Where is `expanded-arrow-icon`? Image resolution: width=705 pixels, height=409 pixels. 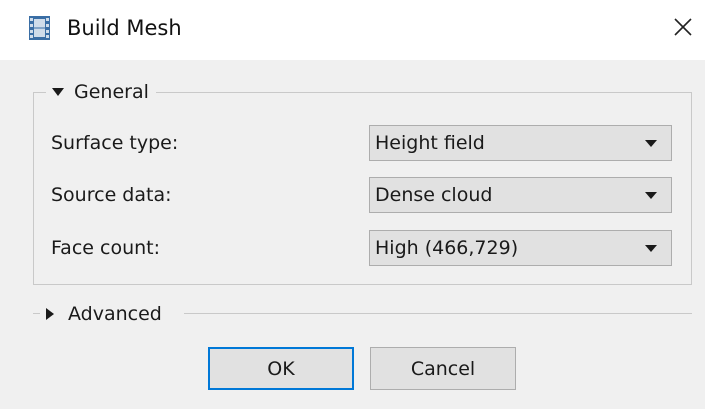
expanded-arrow-icon is located at coordinates (58, 92).